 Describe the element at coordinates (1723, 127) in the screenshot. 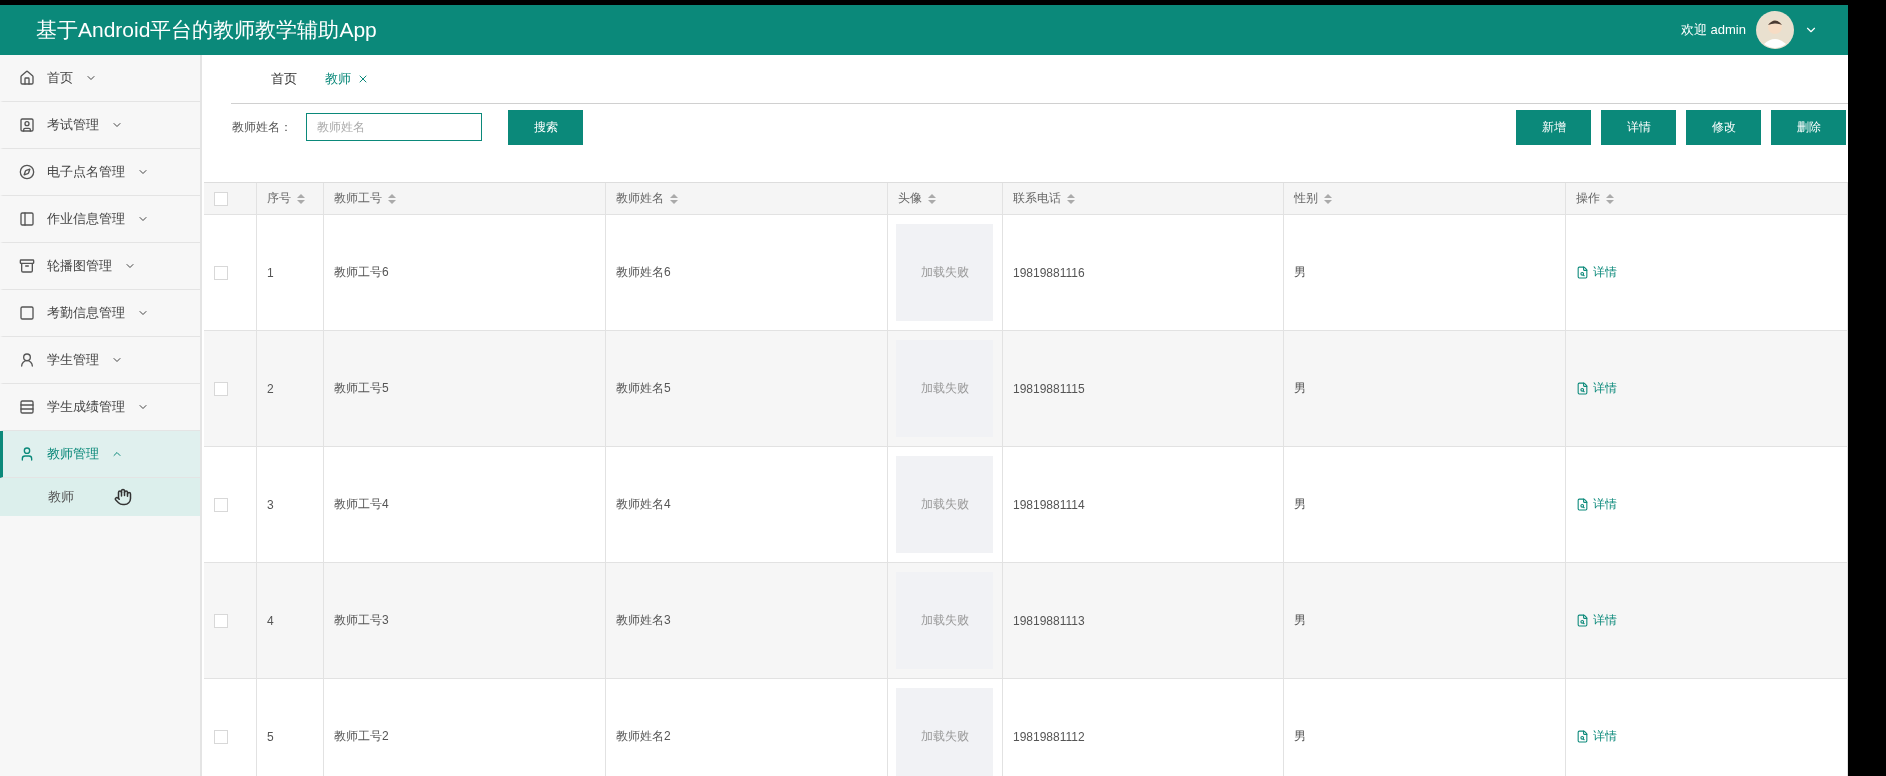

I see `action-button: 修改` at that location.